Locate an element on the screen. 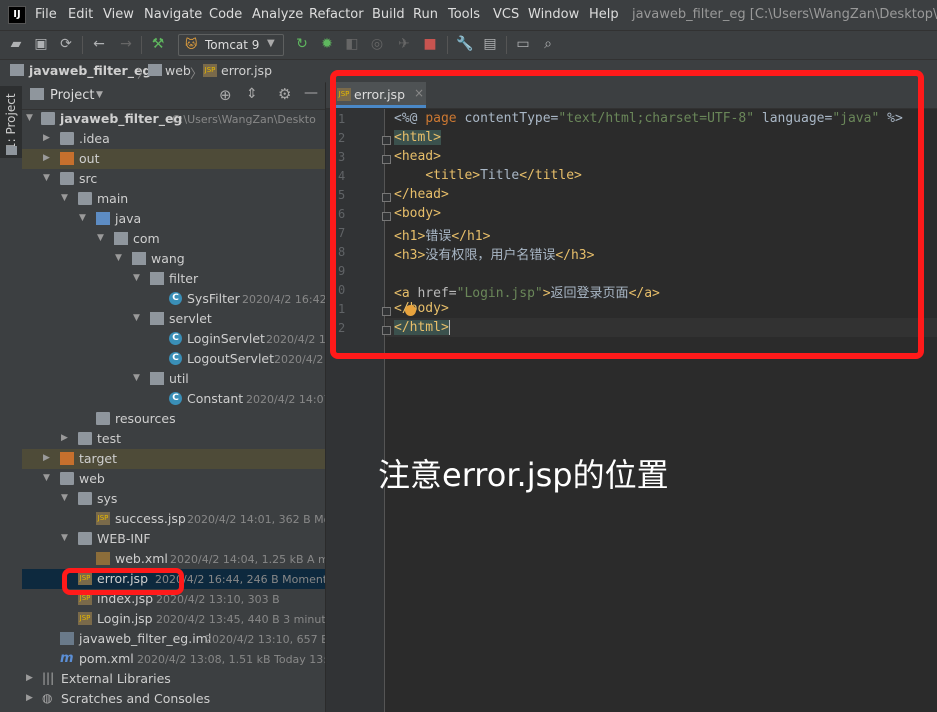 The height and width of the screenshot is (712, 937). menu-refactor: Refactor is located at coordinates (336, 14).